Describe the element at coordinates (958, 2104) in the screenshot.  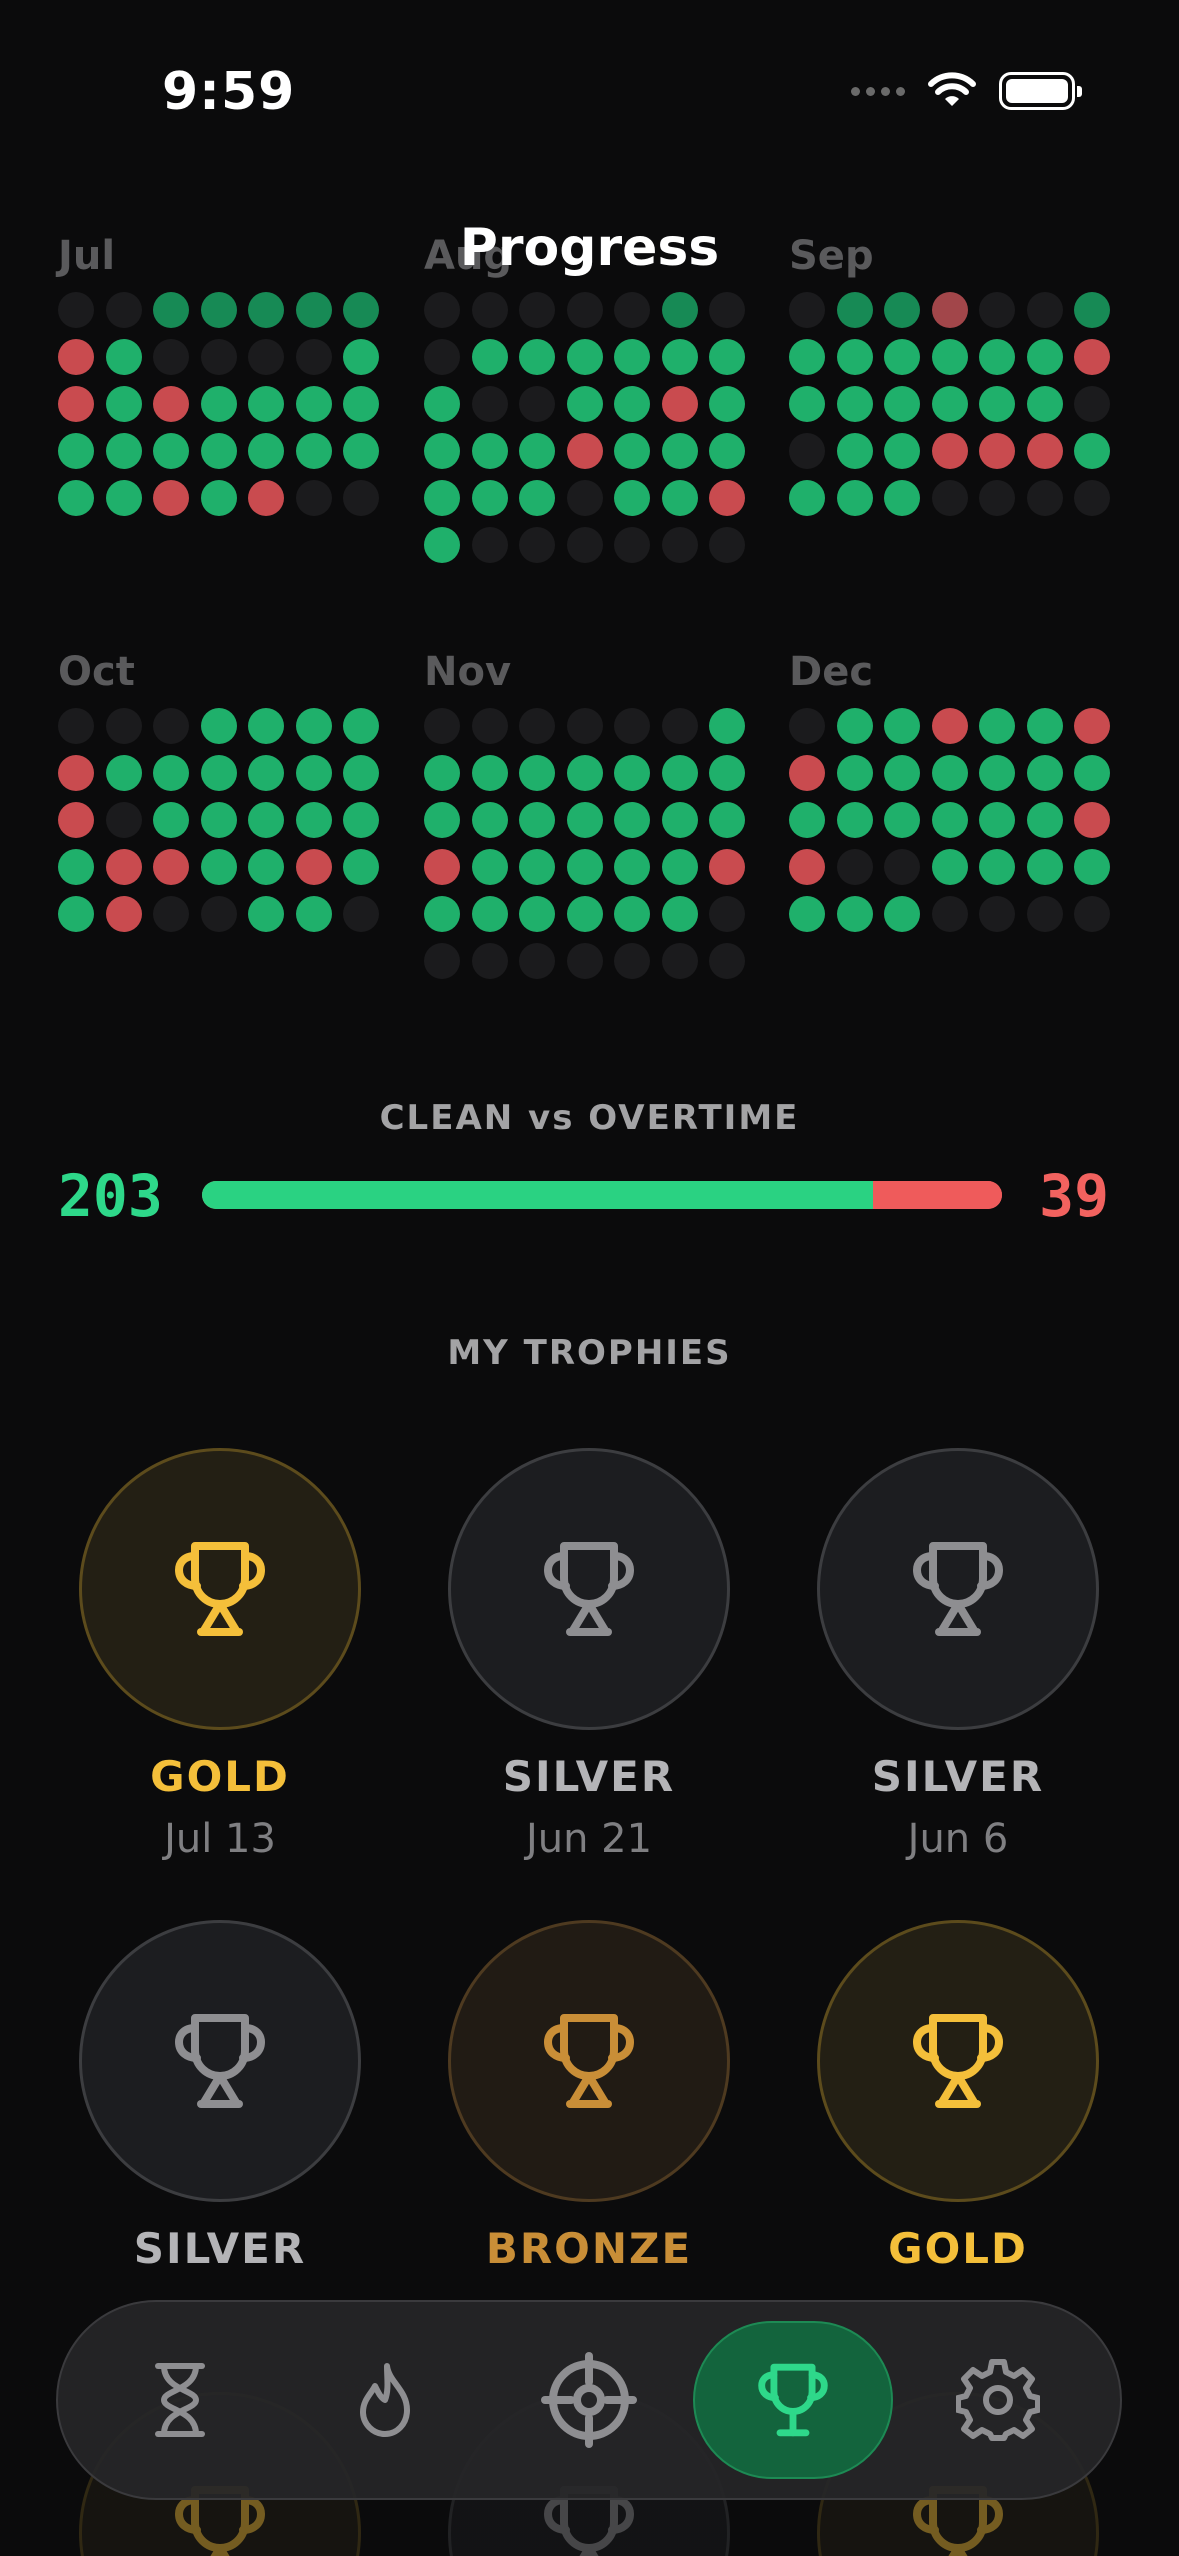
I see `trophy-gold: GOLD` at that location.